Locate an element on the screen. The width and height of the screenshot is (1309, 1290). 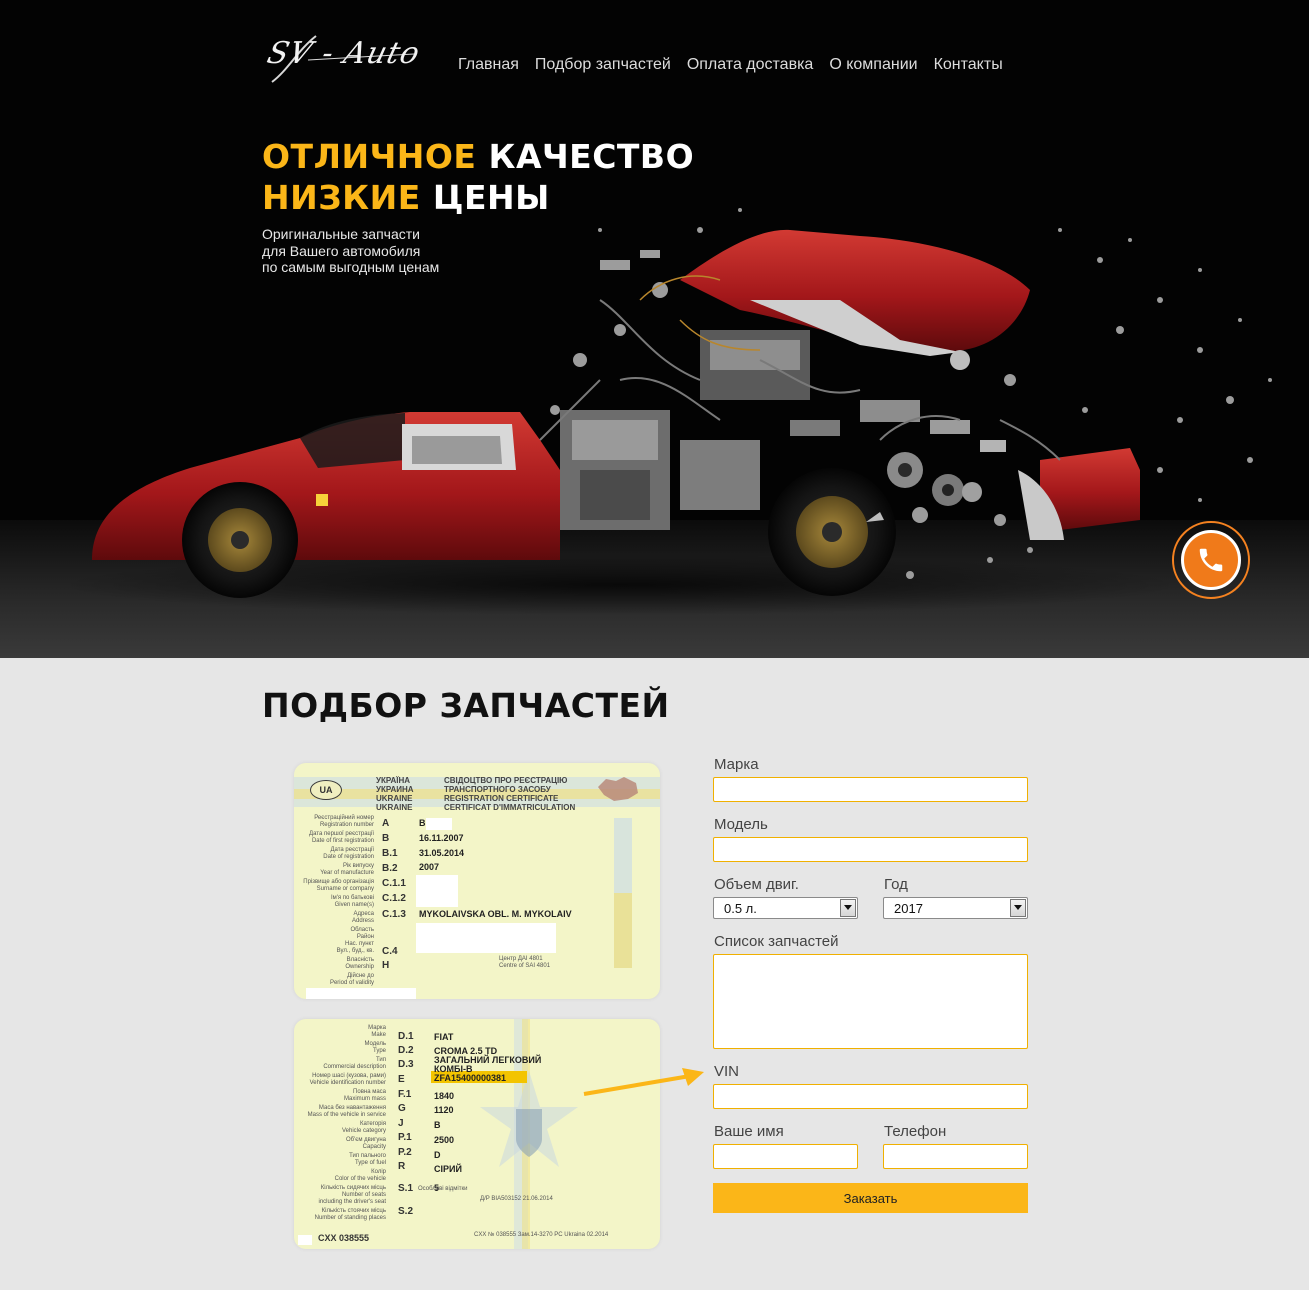
logo-text: SV - Auto is located at coordinates (343, 53).